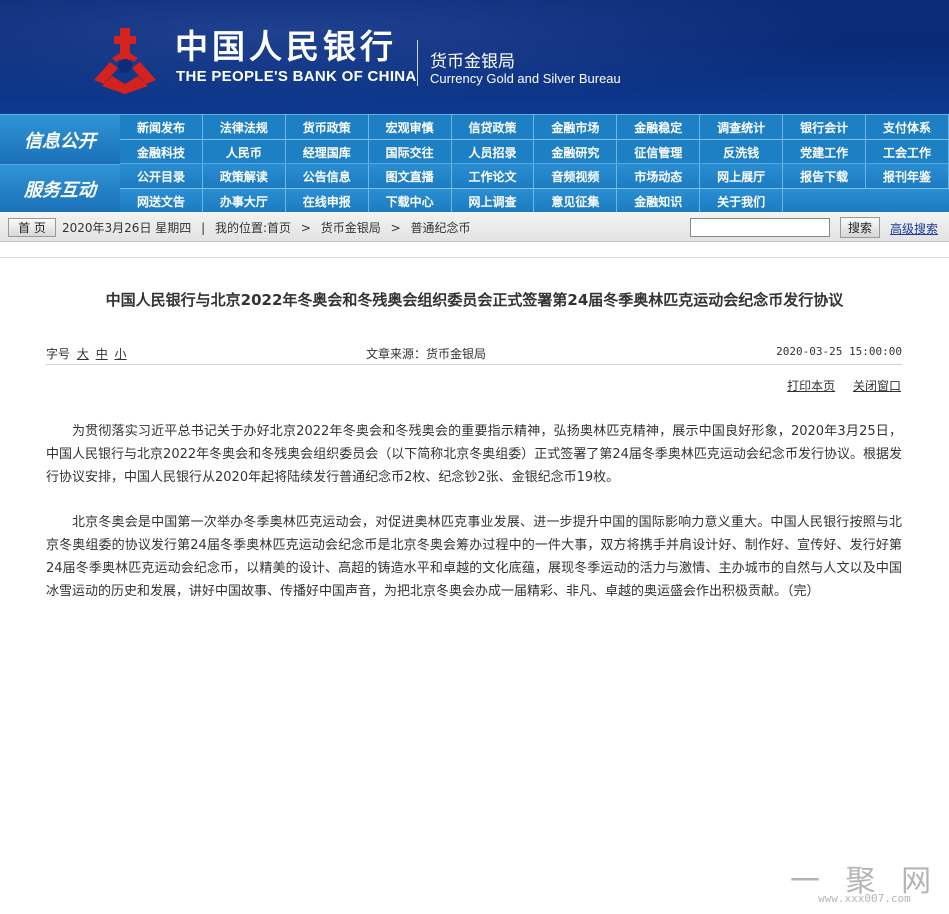 The height and width of the screenshot is (914, 949). I want to click on font-size-label: 字号, so click(58, 354).